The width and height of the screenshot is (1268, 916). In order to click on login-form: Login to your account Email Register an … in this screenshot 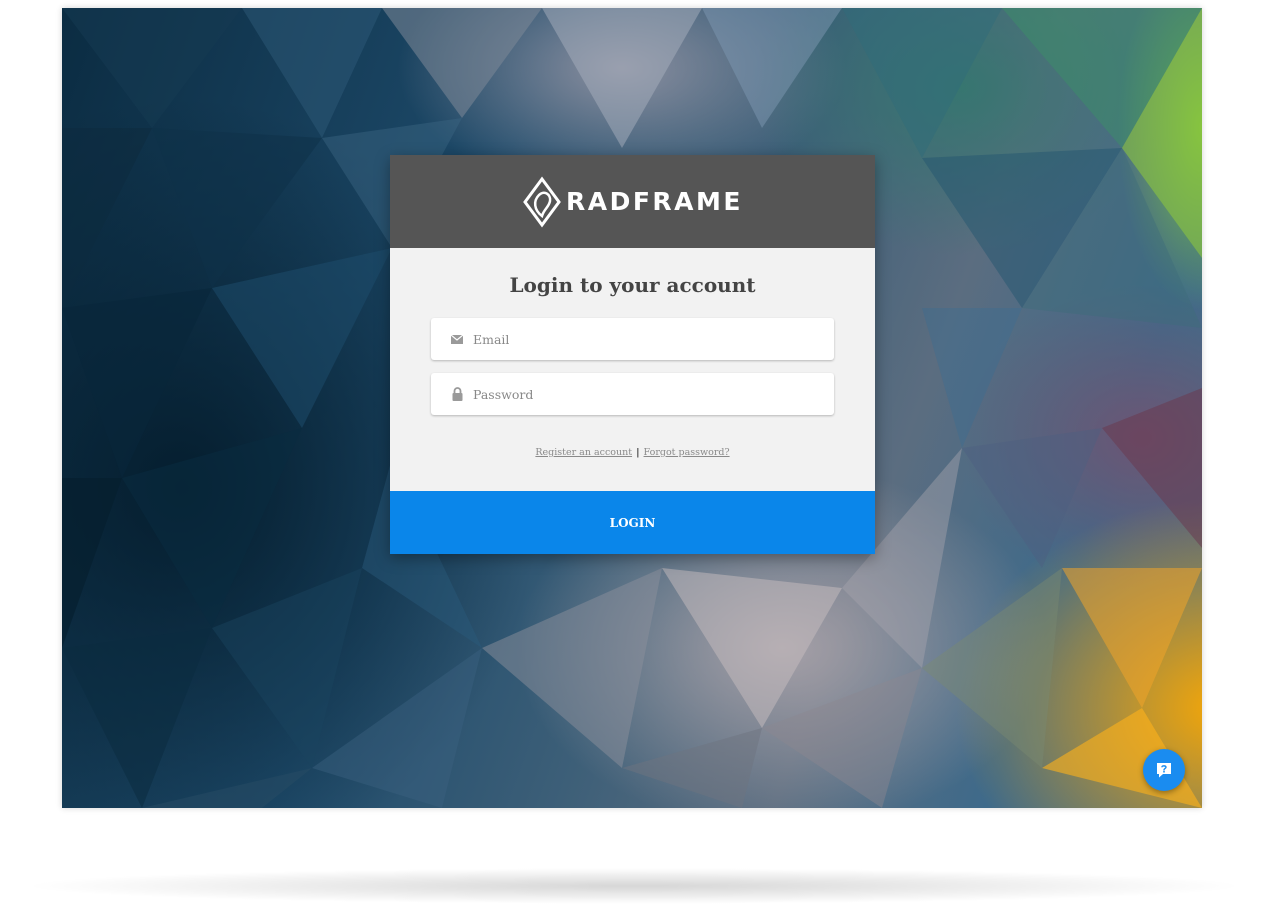, I will do `click(632, 369)`.